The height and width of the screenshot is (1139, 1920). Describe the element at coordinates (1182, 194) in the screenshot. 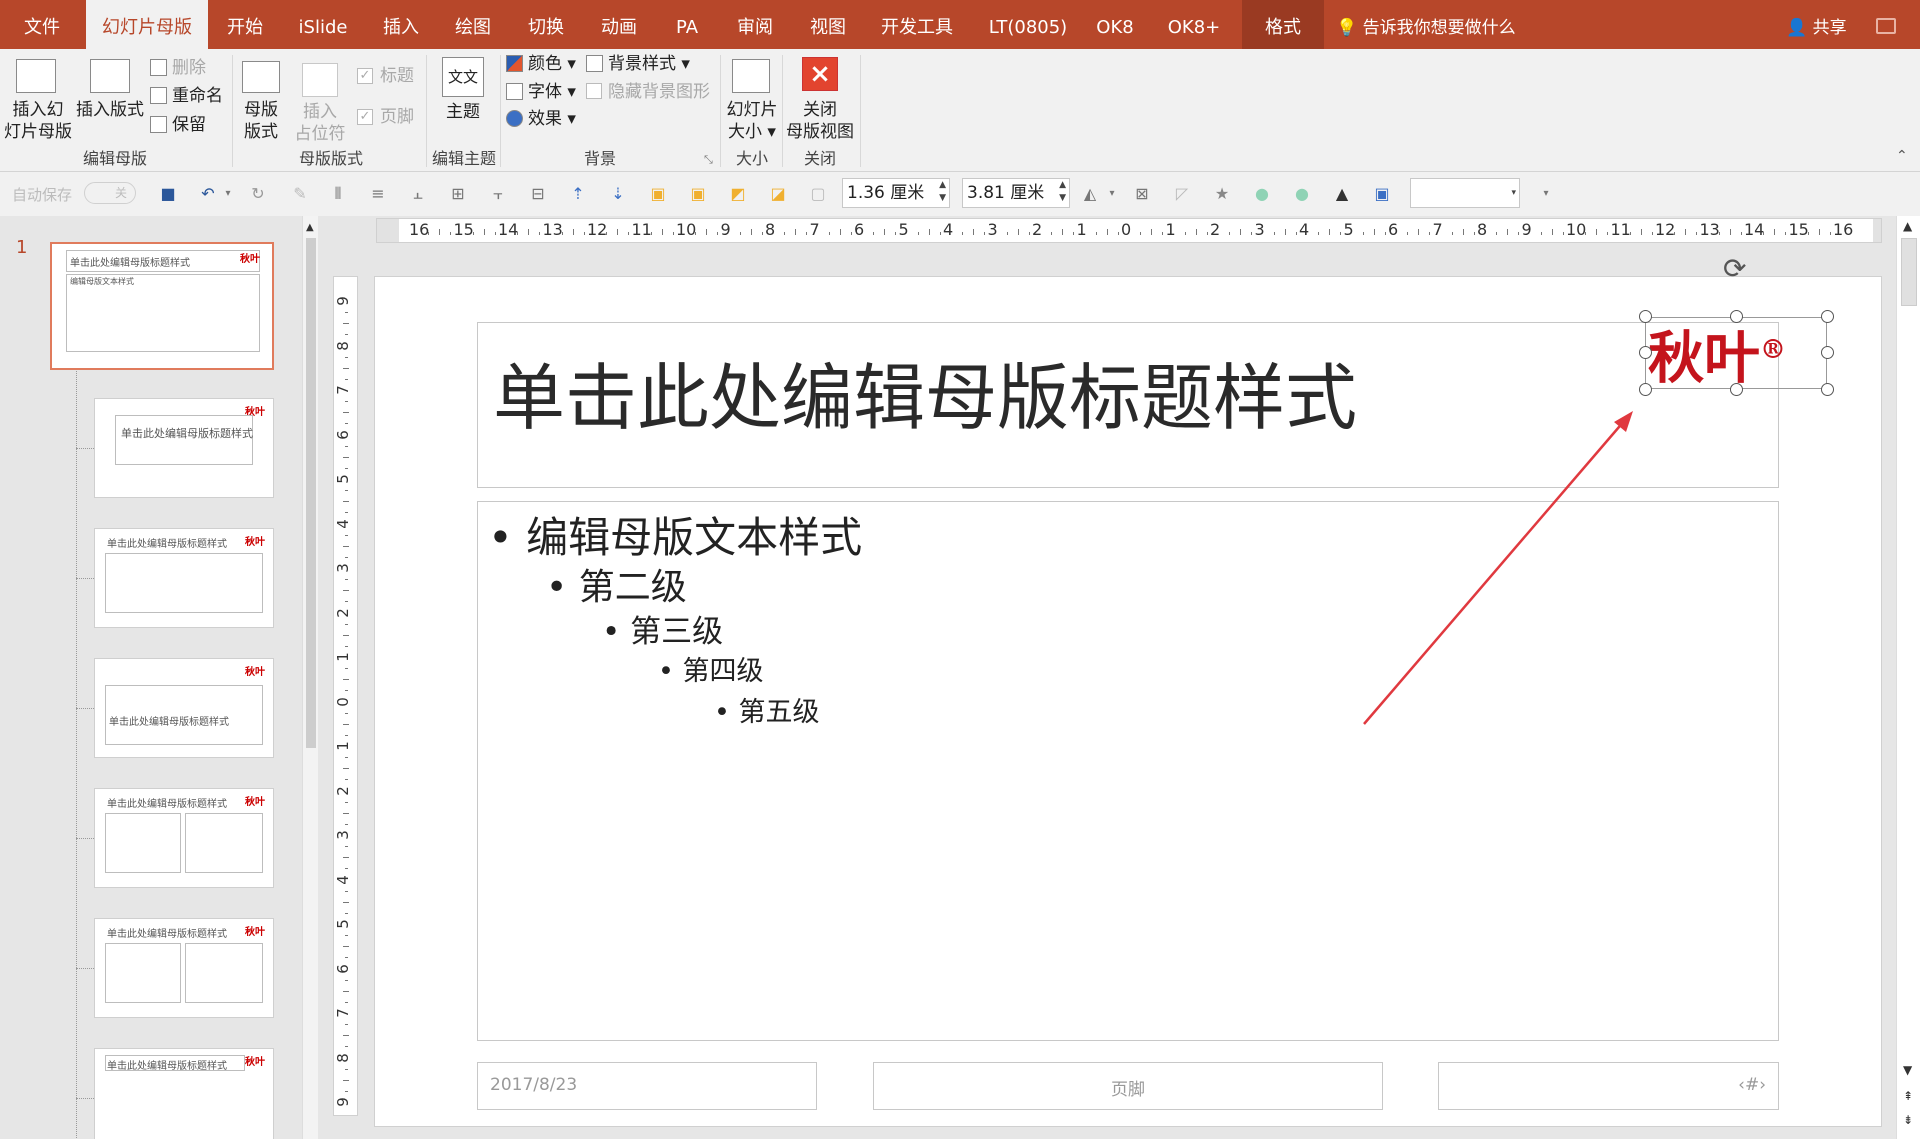

I see `shape-effects-icon: ◸` at that location.